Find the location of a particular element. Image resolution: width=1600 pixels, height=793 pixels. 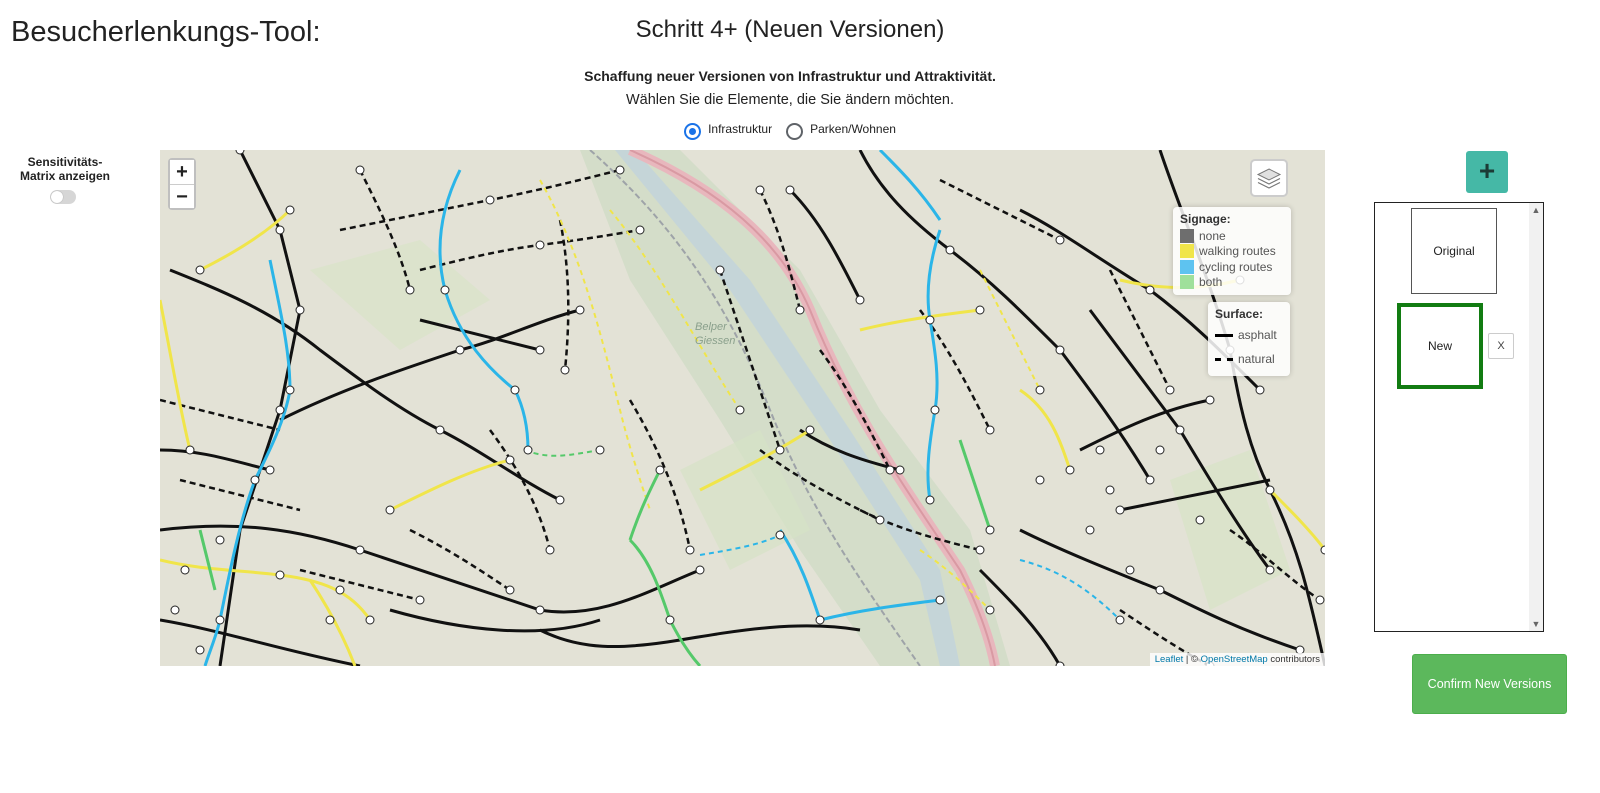

legend-row-natural: natural is located at coordinates (1249, 359).